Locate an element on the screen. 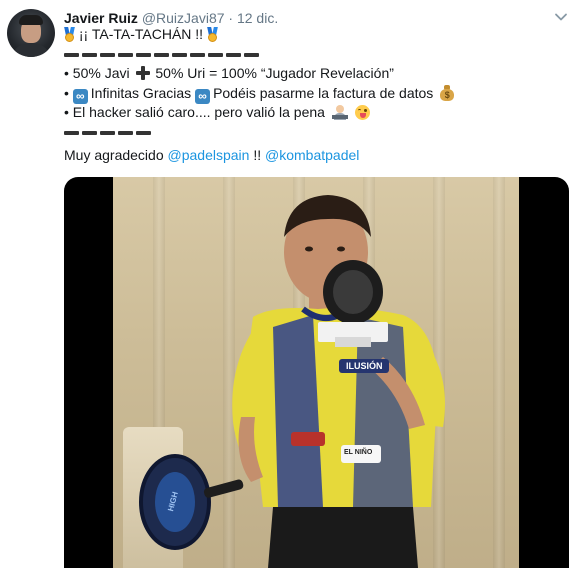 The height and width of the screenshot is (568, 582). money-bag-icon: $ is located at coordinates (447, 92).